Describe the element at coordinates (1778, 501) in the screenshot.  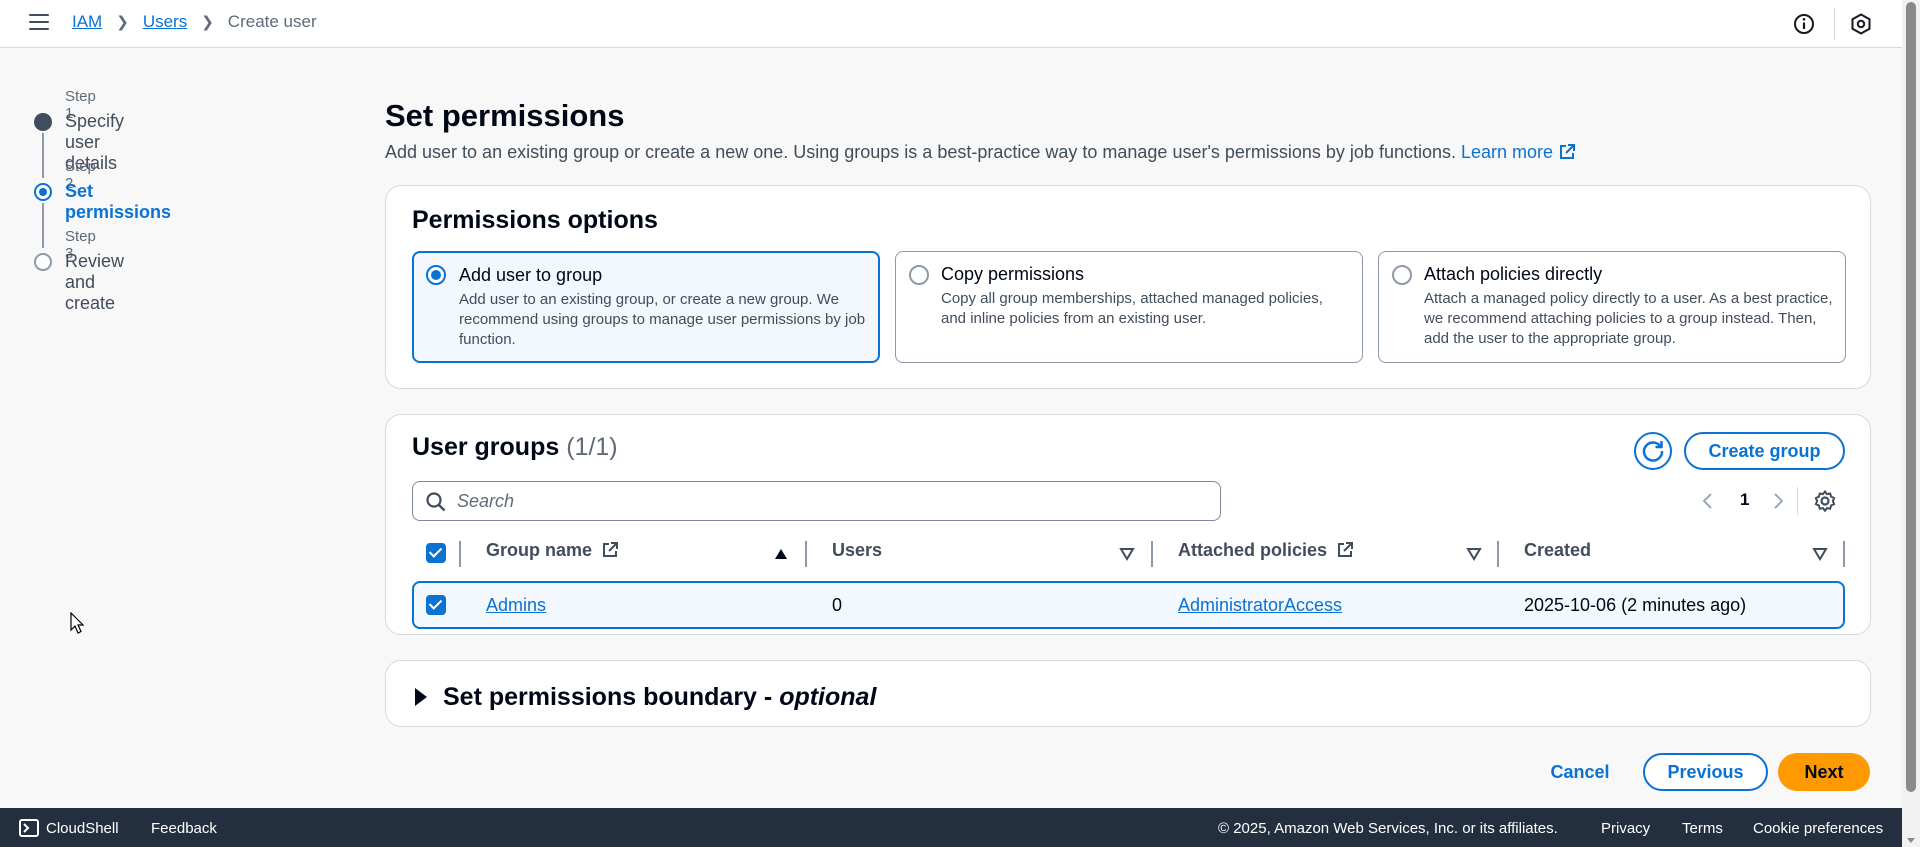
I see `chevron-right-icon` at that location.